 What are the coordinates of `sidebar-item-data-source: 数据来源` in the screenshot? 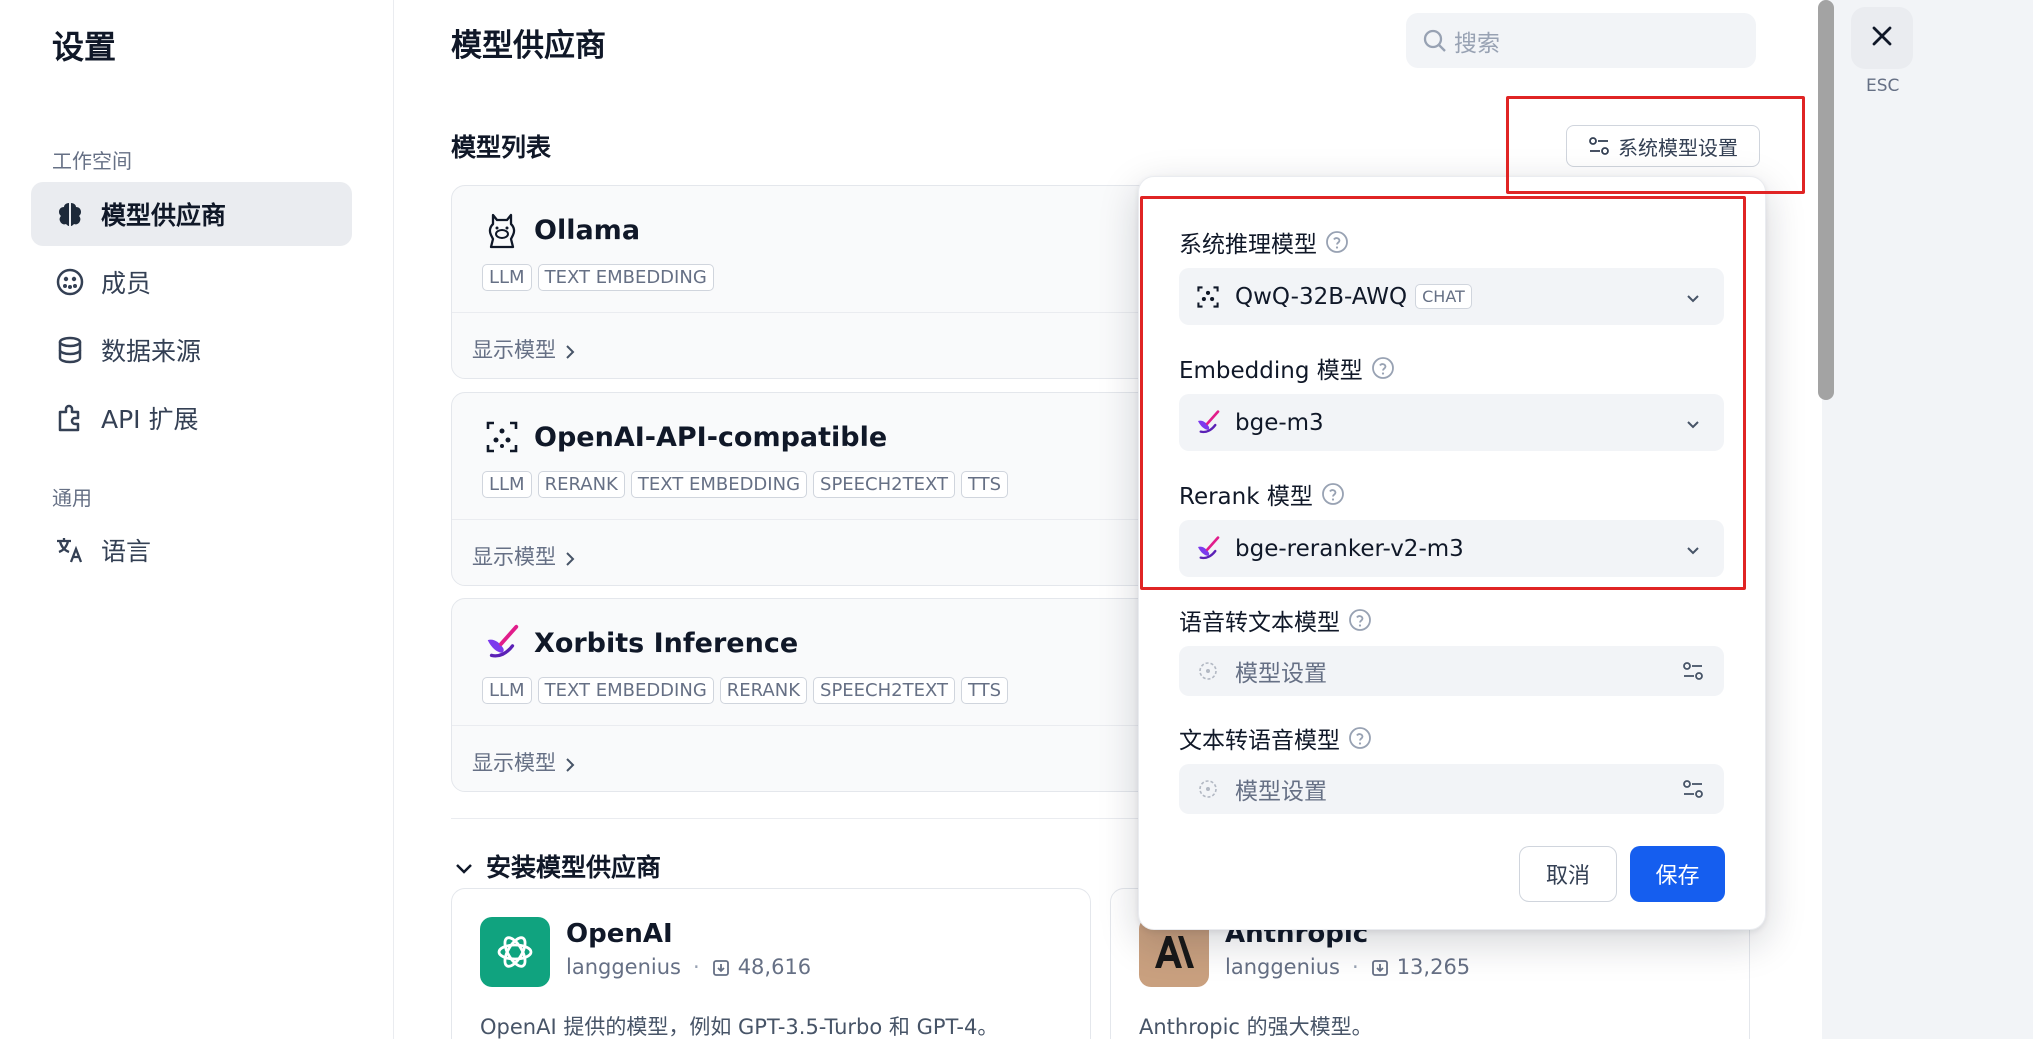 It's located at (191, 350).